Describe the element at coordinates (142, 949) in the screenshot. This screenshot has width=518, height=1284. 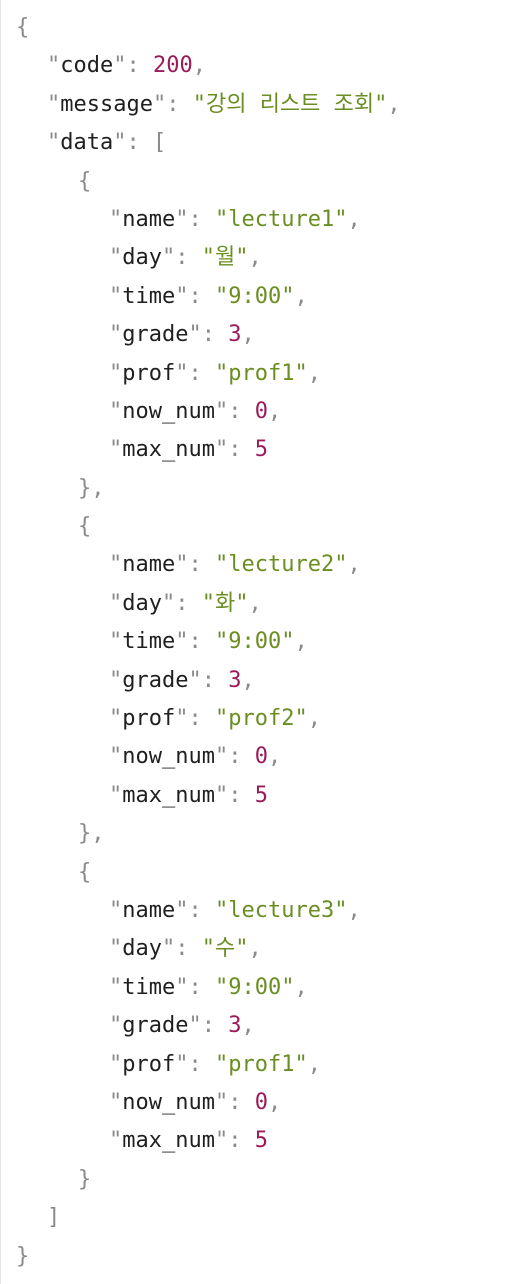
I see `json-key: day` at that location.